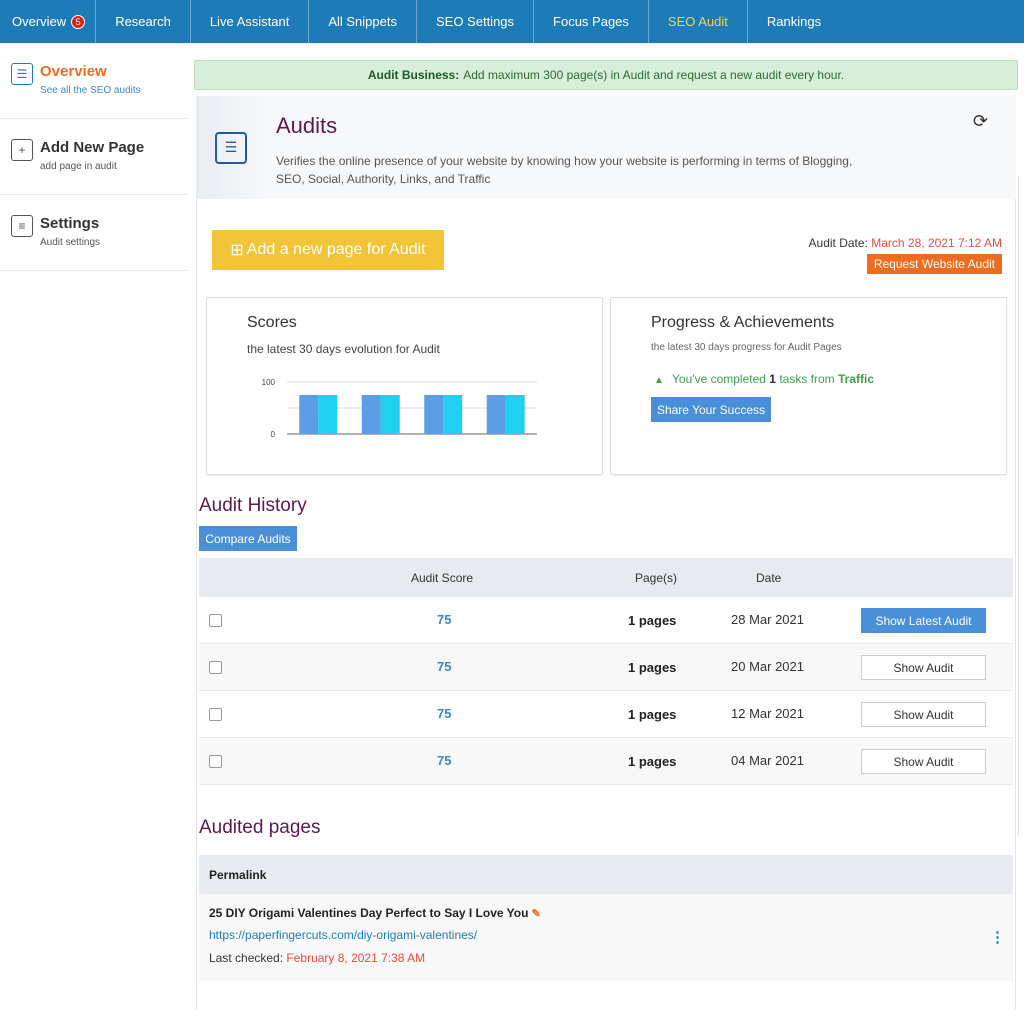 The width and height of the screenshot is (1024, 1010). I want to click on sidebar-item-sub: Audit settings, so click(70, 242).